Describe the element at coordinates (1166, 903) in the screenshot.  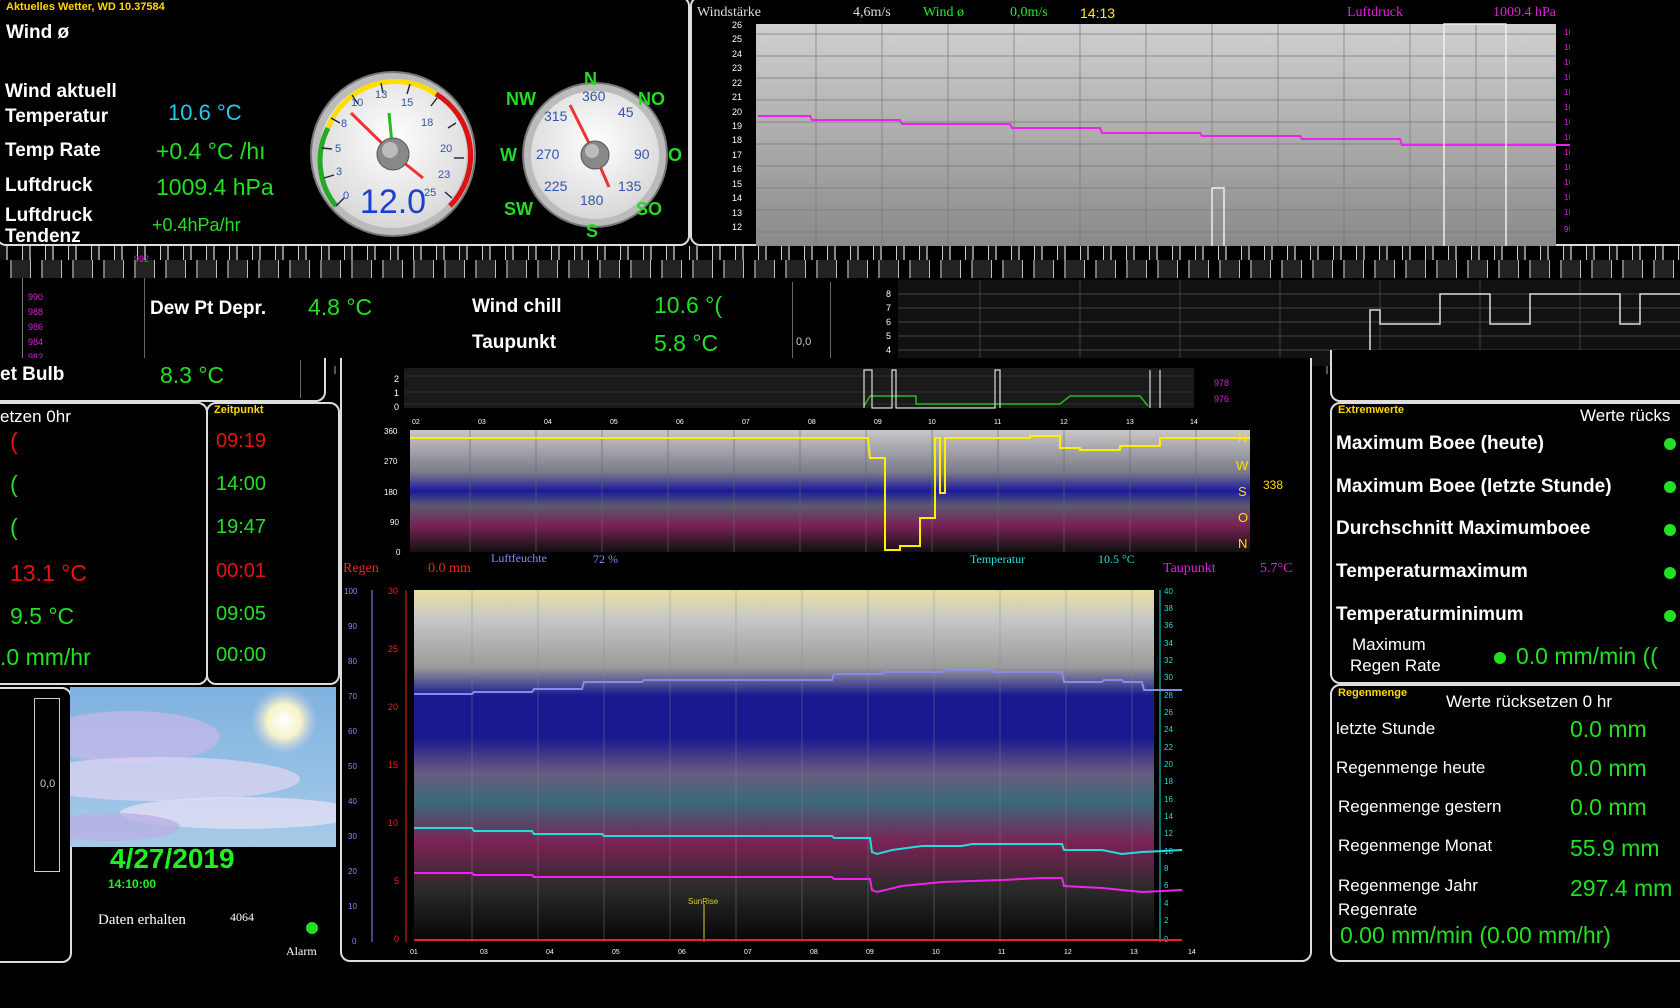
I see `rt-4: 4` at that location.